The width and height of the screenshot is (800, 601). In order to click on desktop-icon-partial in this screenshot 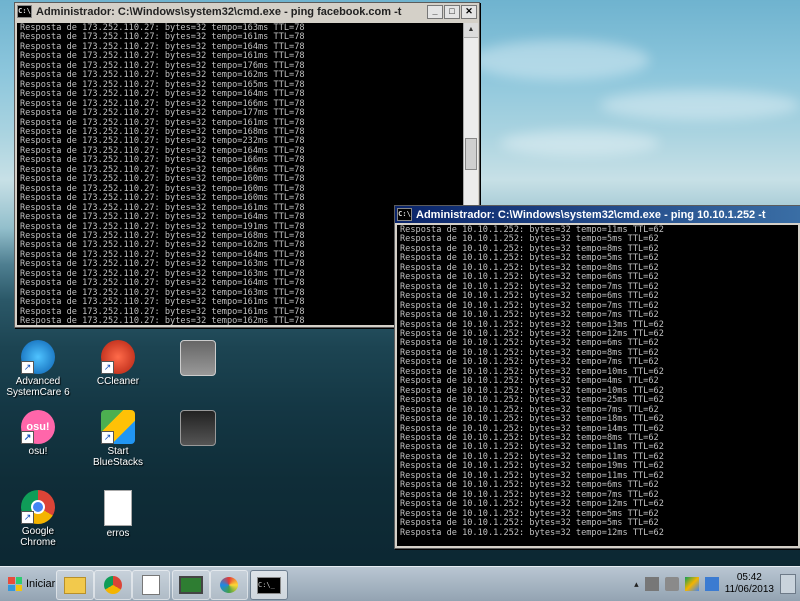, I will do `click(198, 359)`.